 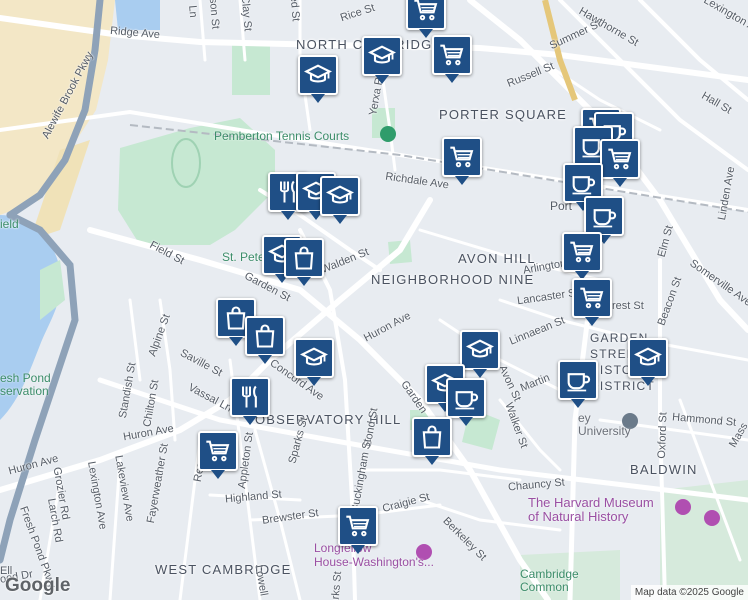 I want to click on label-st-peter: St. Pete, so click(x=243, y=257).